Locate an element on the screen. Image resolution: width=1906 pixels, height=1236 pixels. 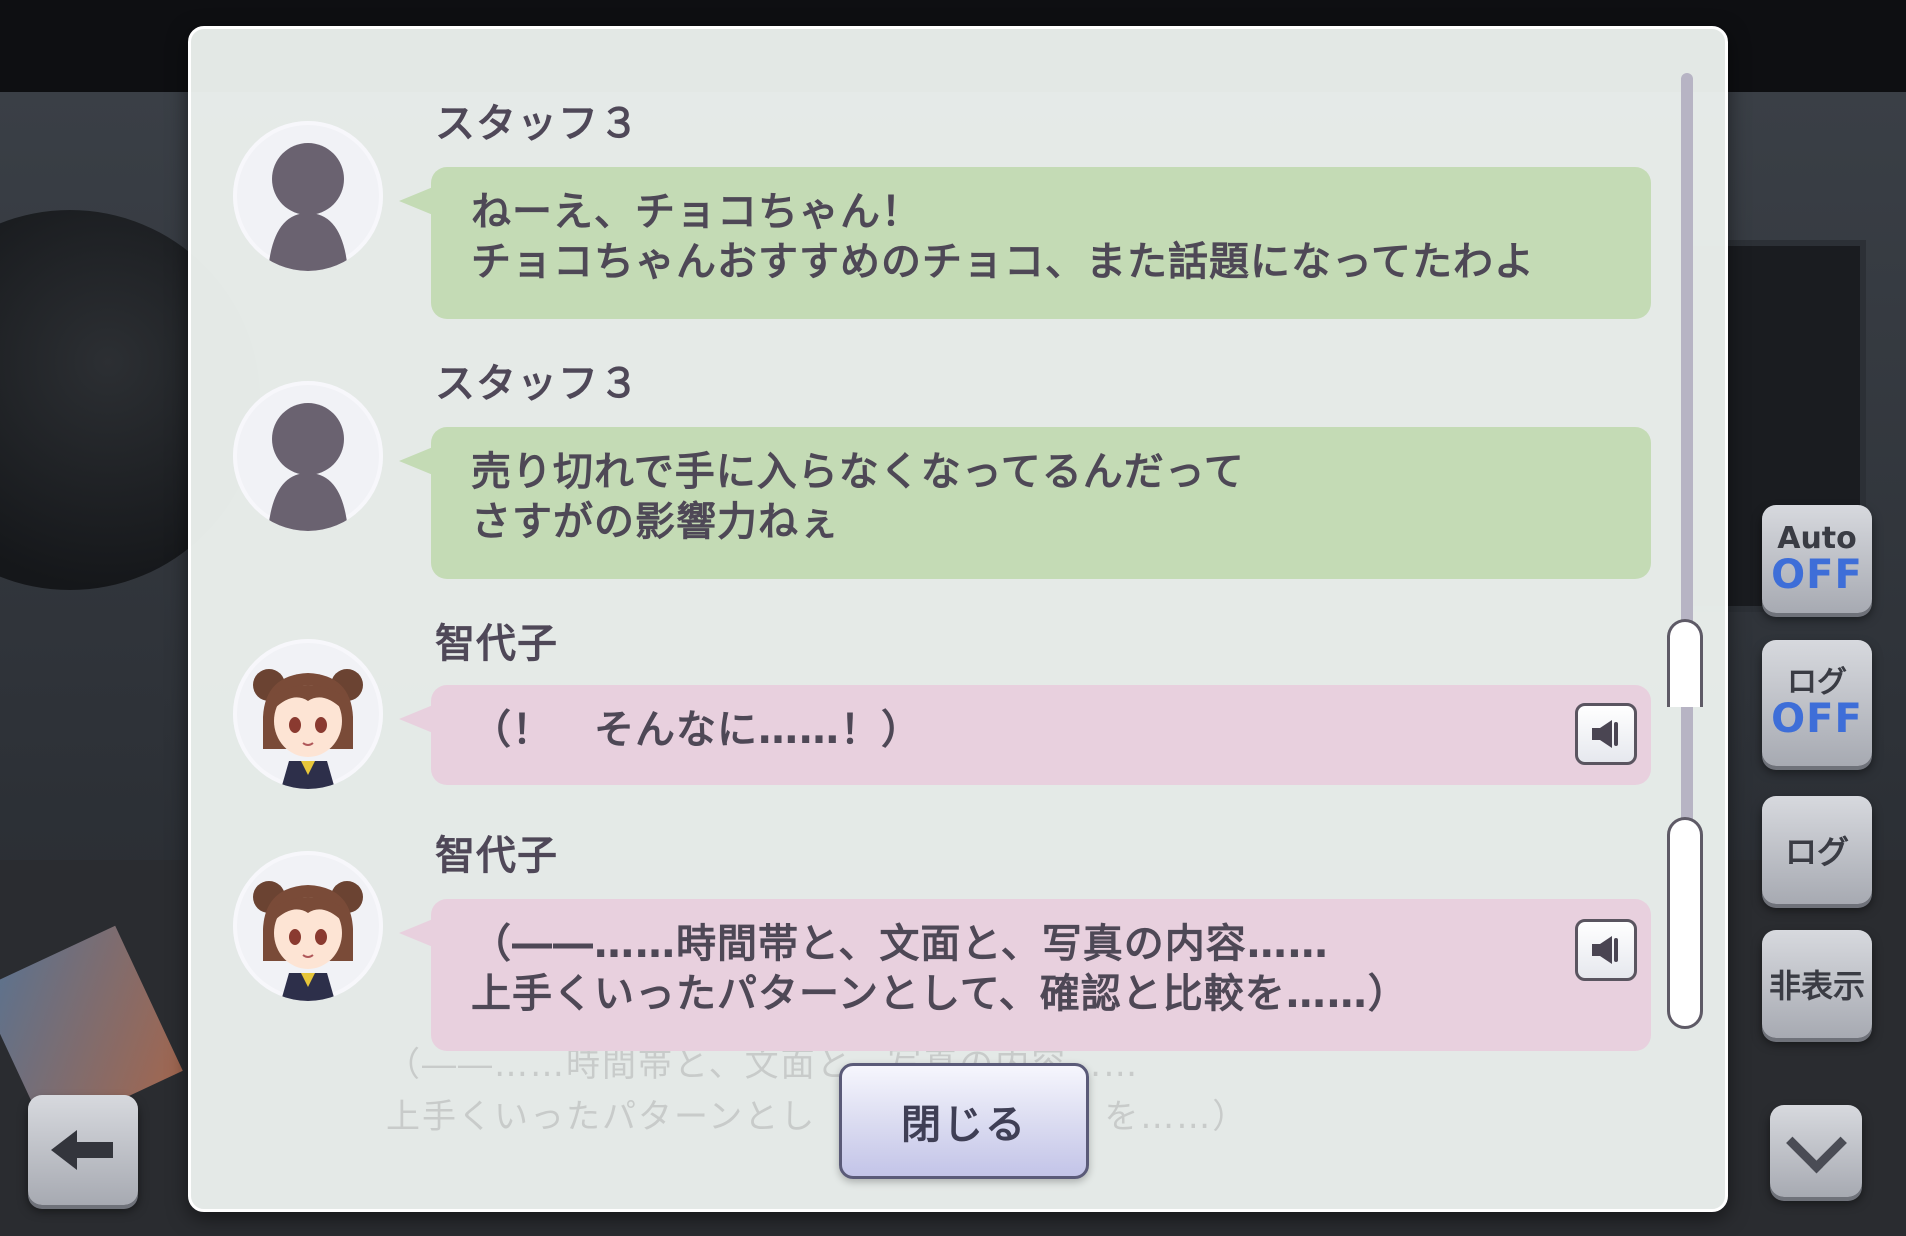
auto-toggle-button: Auto OFF is located at coordinates (1817, 559).